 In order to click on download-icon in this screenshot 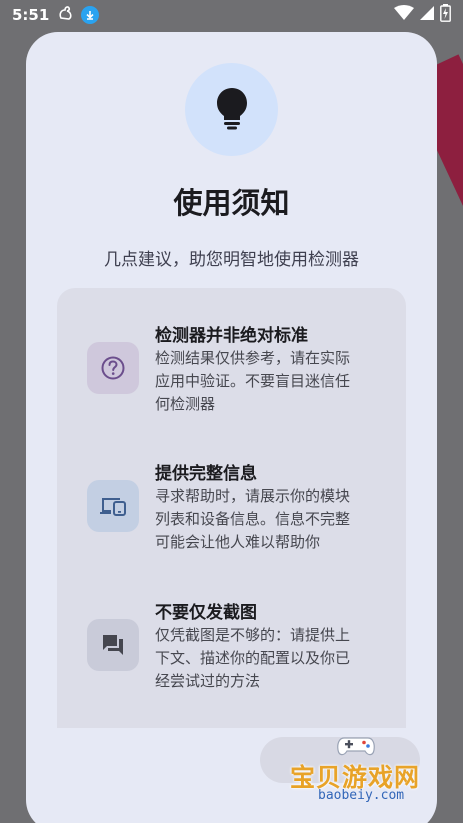, I will do `click(90, 15)`.